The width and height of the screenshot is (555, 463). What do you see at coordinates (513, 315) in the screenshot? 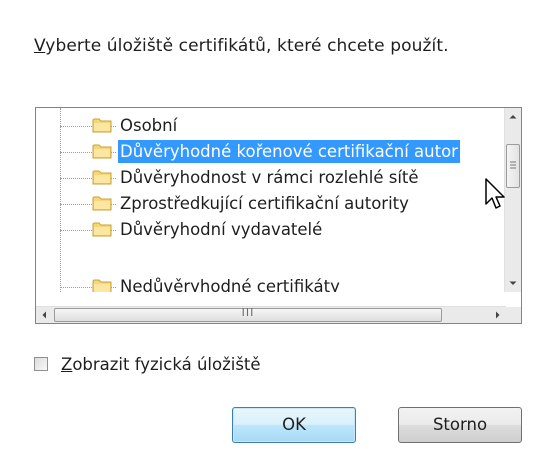
I see `scrollbar-corner` at bounding box center [513, 315].